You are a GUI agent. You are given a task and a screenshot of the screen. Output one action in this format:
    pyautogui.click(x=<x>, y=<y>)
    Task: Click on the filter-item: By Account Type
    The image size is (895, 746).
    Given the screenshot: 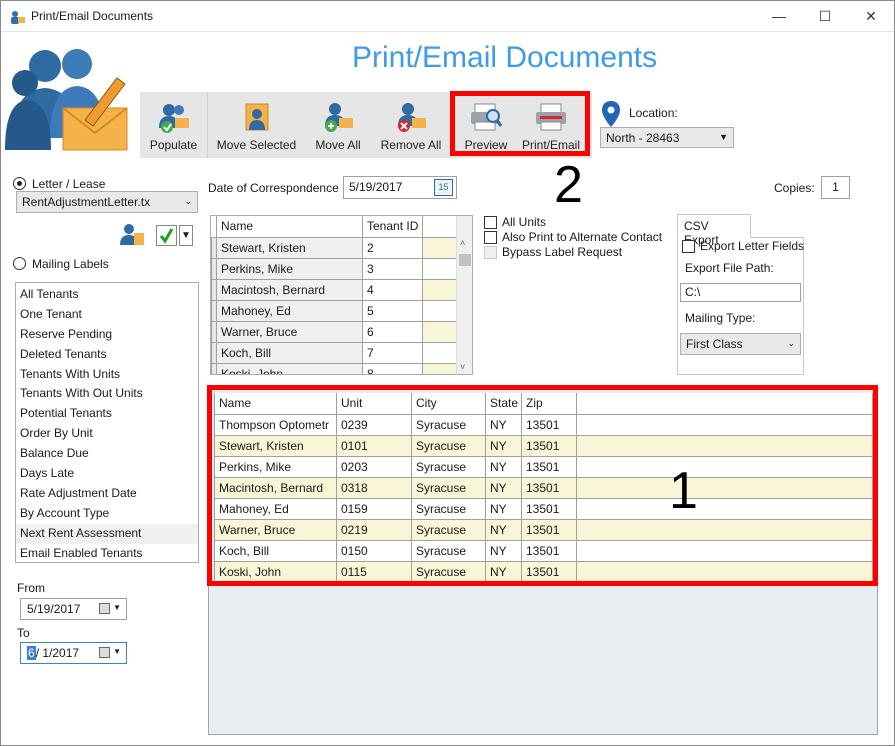 What is the action you would take?
    pyautogui.click(x=107, y=514)
    